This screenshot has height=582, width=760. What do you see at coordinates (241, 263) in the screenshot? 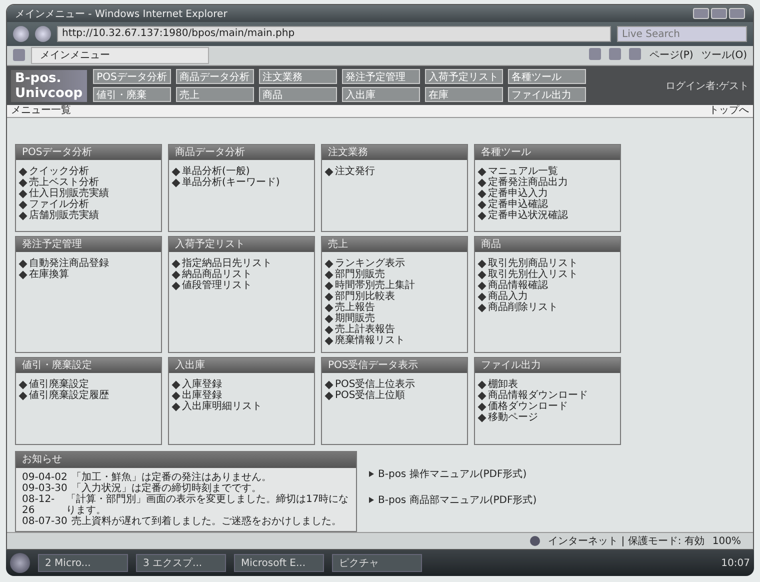
I see `menu-link: 指定納品日先リスト` at bounding box center [241, 263].